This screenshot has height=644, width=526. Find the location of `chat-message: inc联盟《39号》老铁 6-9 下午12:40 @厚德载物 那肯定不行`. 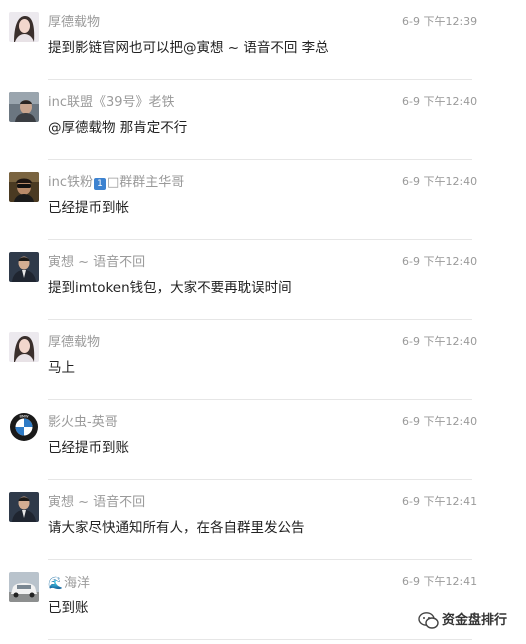

chat-message: inc联盟《39号》老铁 6-9 下午12:40 @厚德载物 那肯定不行 is located at coordinates (263, 120).